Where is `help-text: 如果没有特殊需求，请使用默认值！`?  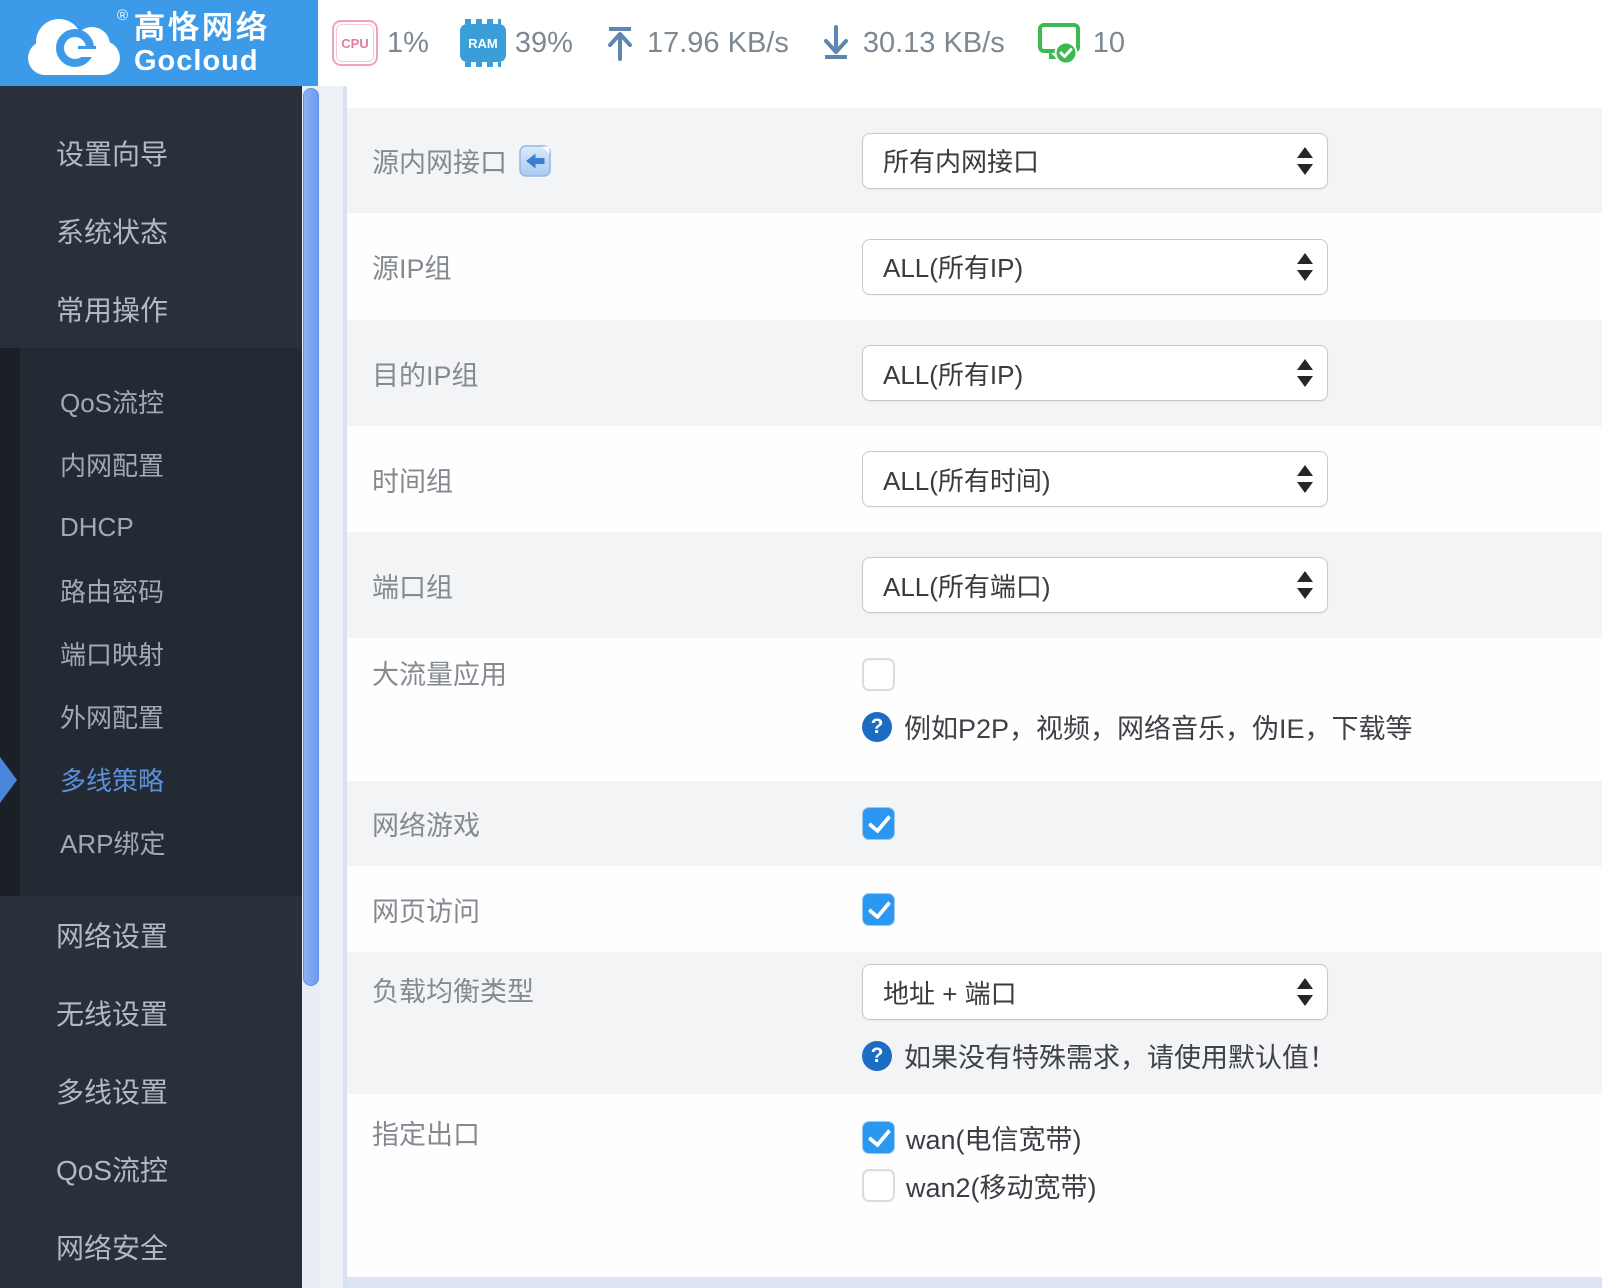 help-text: 如果没有特殊需求，请使用默认值！ is located at coordinates (1120, 1058).